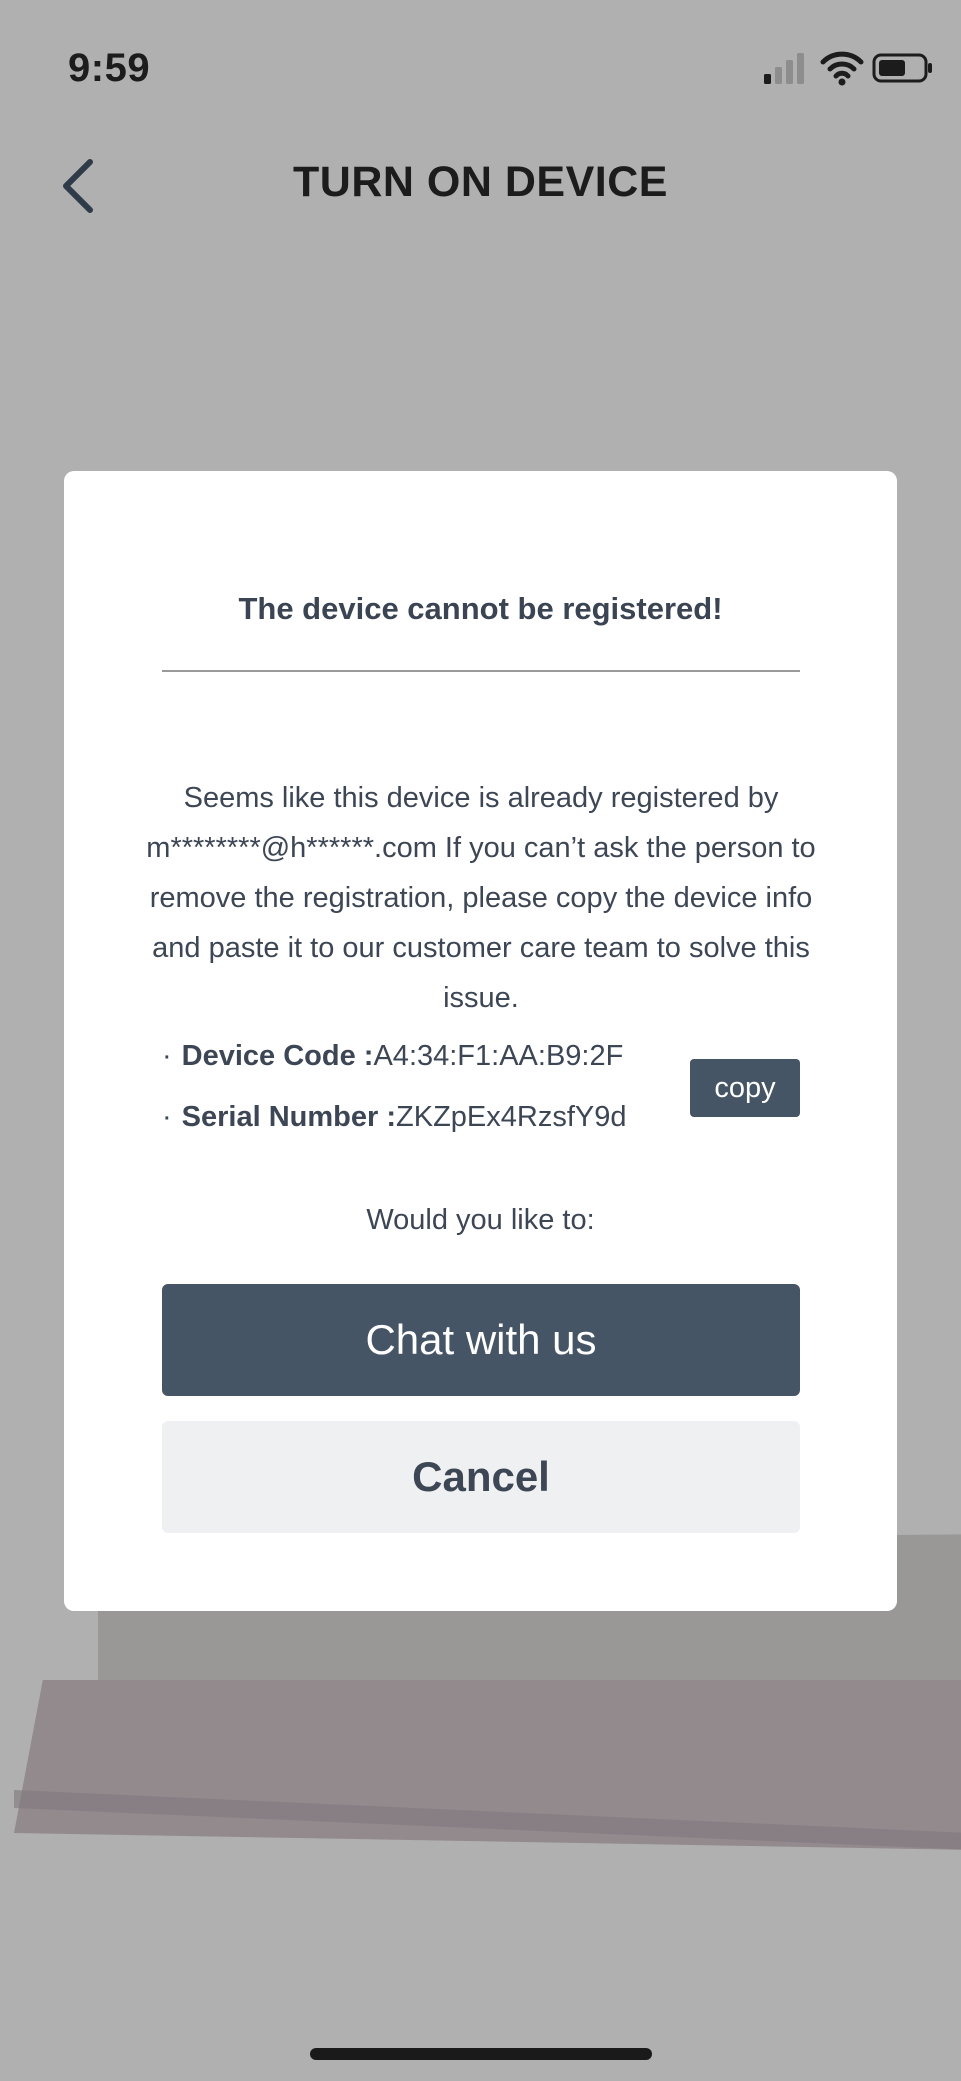 The width and height of the screenshot is (961, 2081). What do you see at coordinates (480, 608) in the screenshot?
I see `dialog-title: The device cannot be registered!` at bounding box center [480, 608].